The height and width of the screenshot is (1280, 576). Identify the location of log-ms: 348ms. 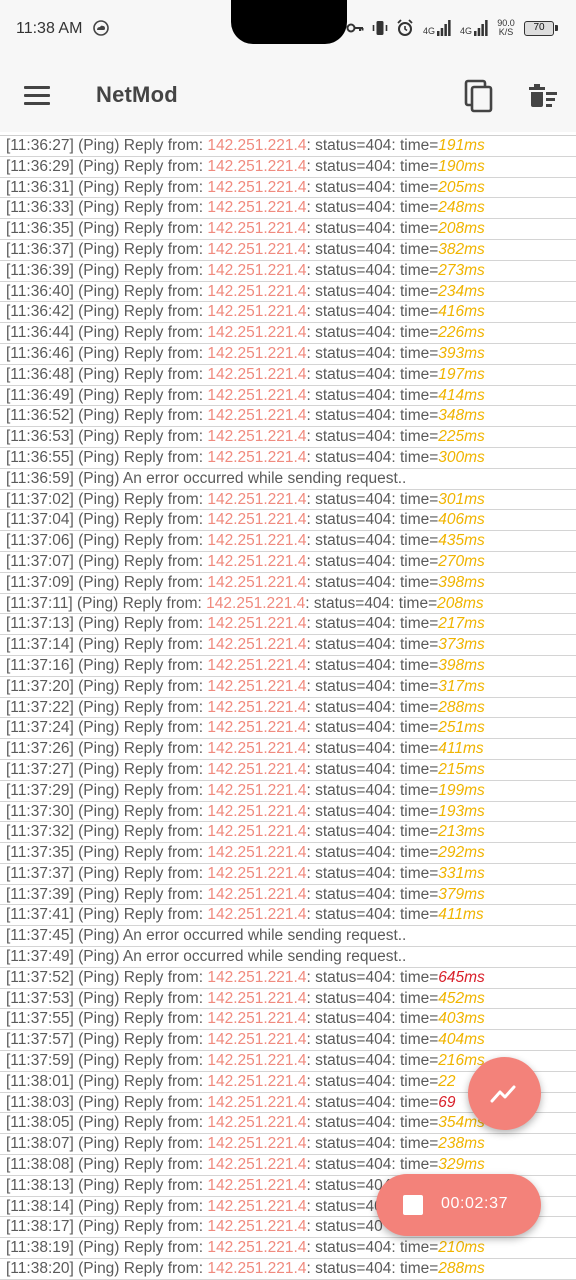
(461, 416).